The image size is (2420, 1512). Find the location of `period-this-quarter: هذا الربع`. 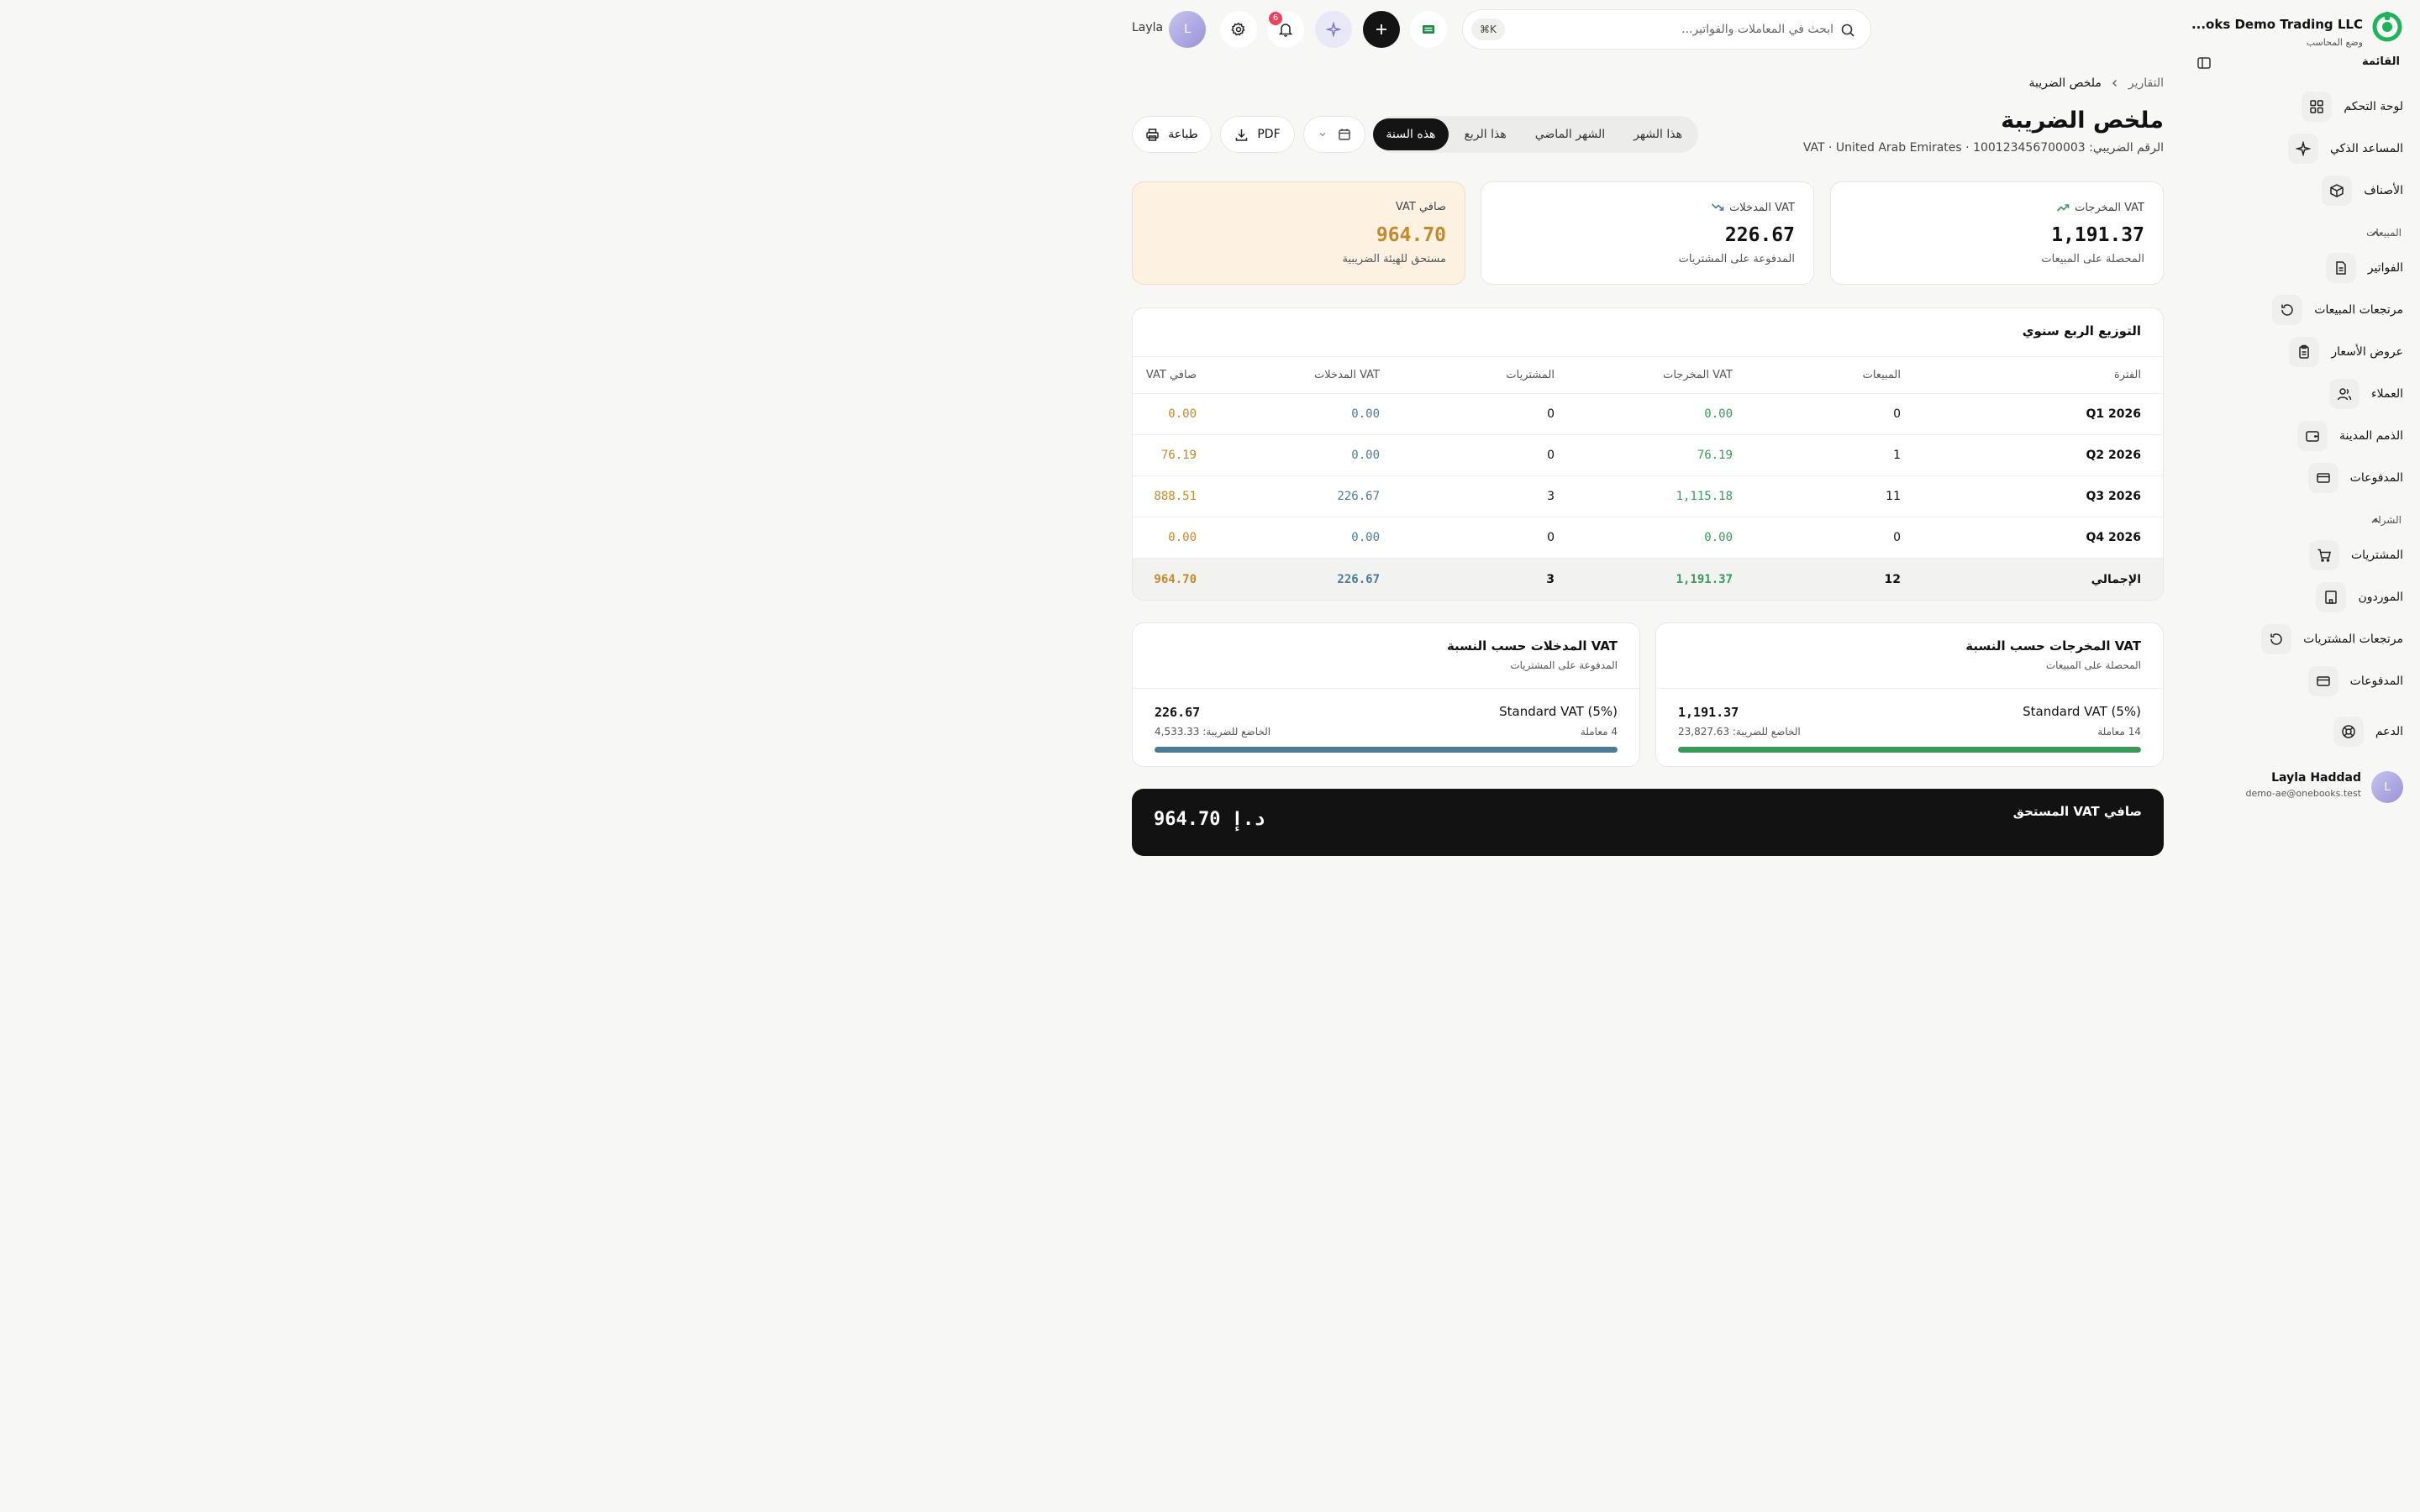

period-this-quarter: هذا الربع is located at coordinates (1484, 134).